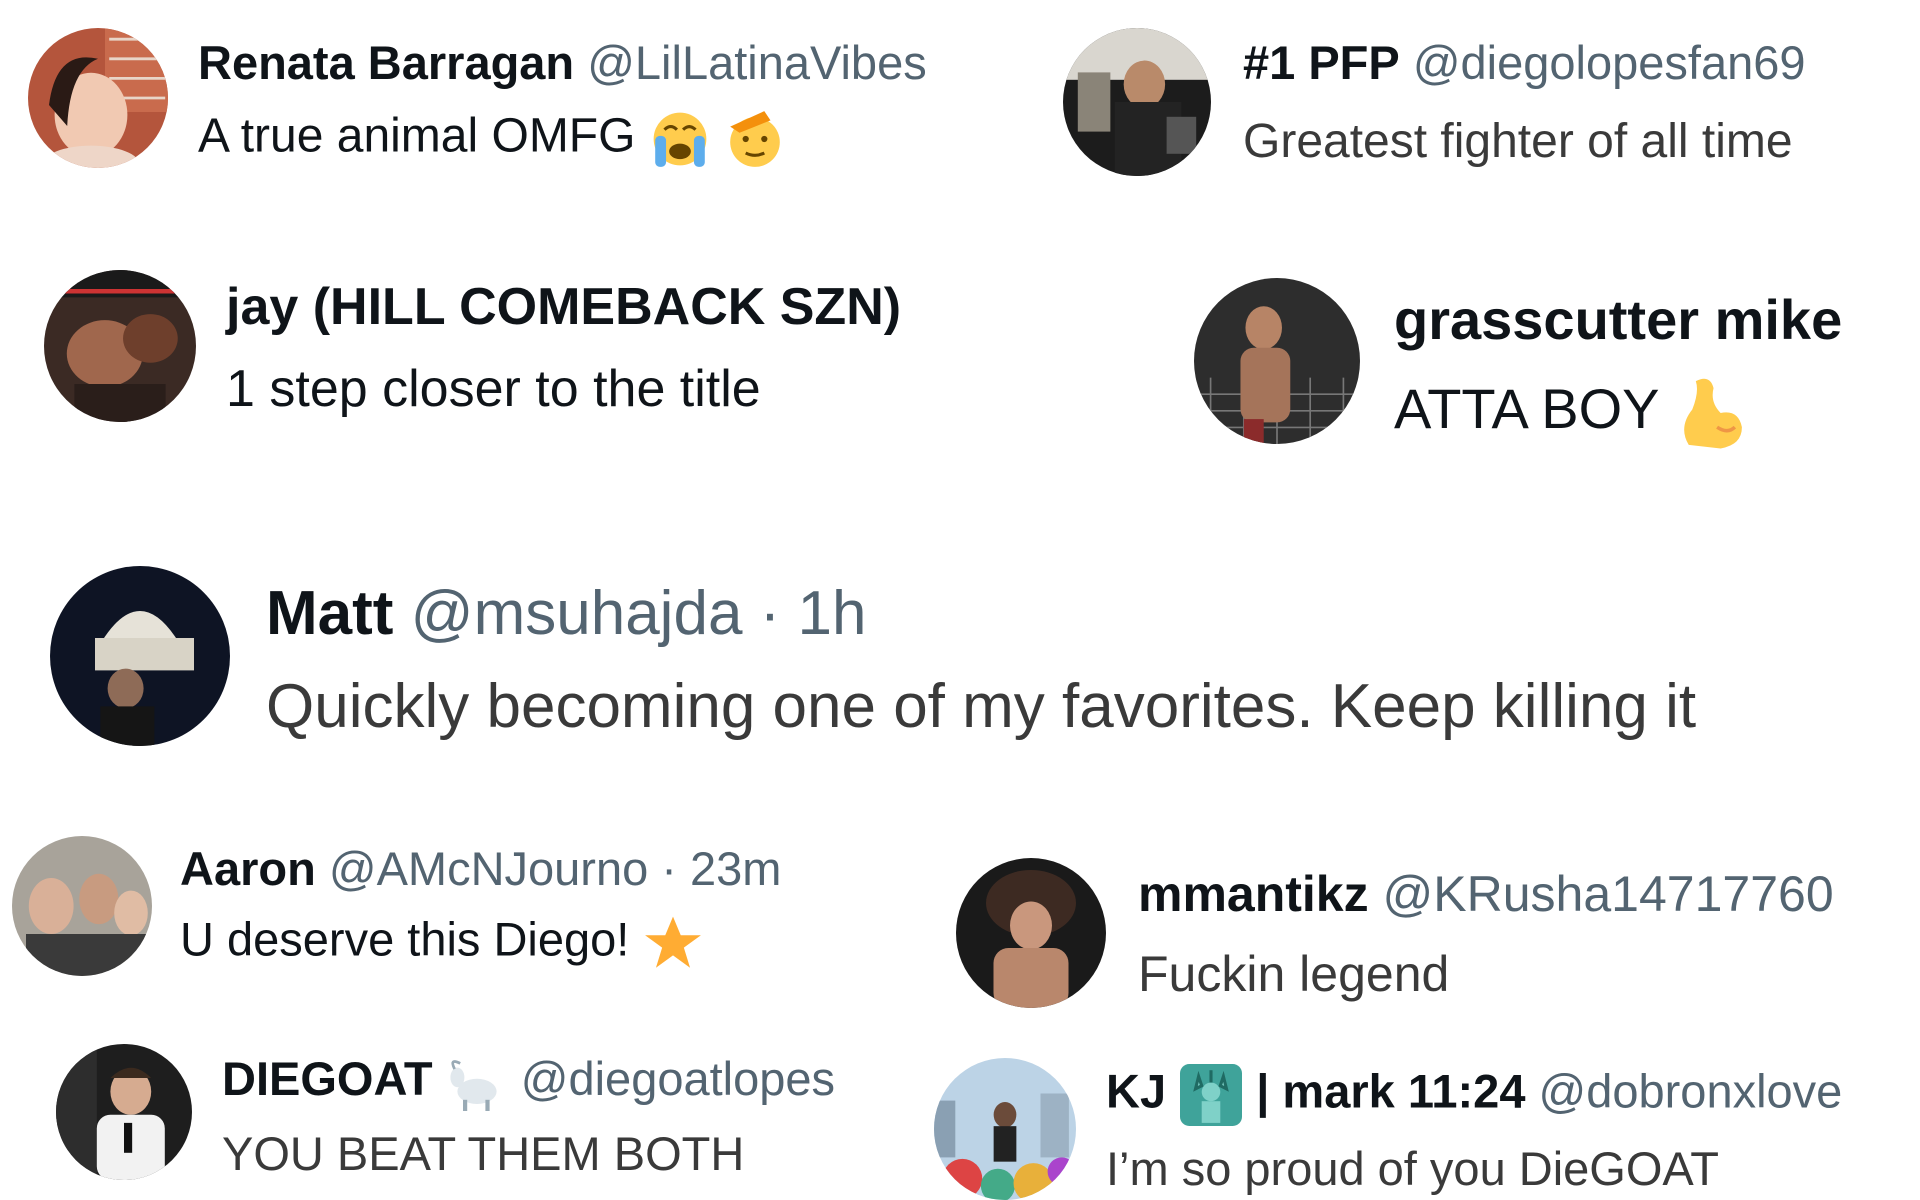  What do you see at coordinates (477, 1083) in the screenshot?
I see `goat-icon` at bounding box center [477, 1083].